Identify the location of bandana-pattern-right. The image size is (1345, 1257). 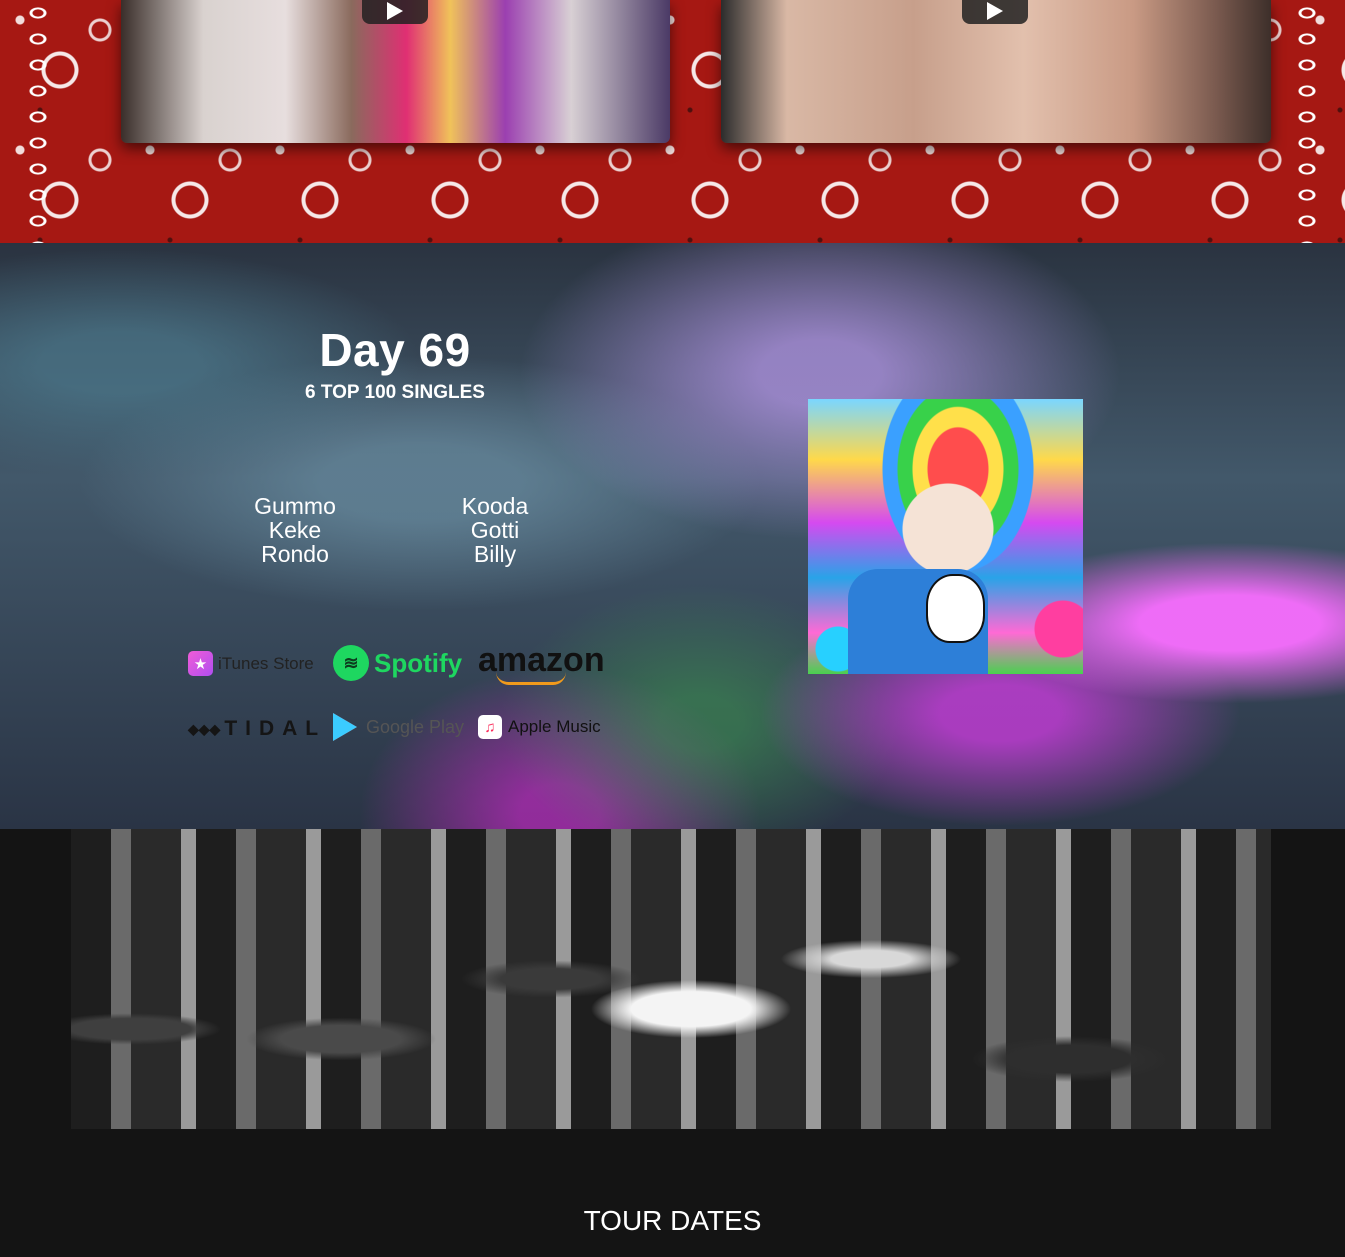
(1307, 121).